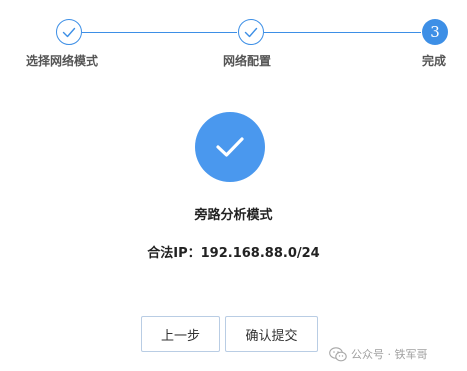  I want to click on ip-value: 192.168.88.0/24, so click(260, 253).